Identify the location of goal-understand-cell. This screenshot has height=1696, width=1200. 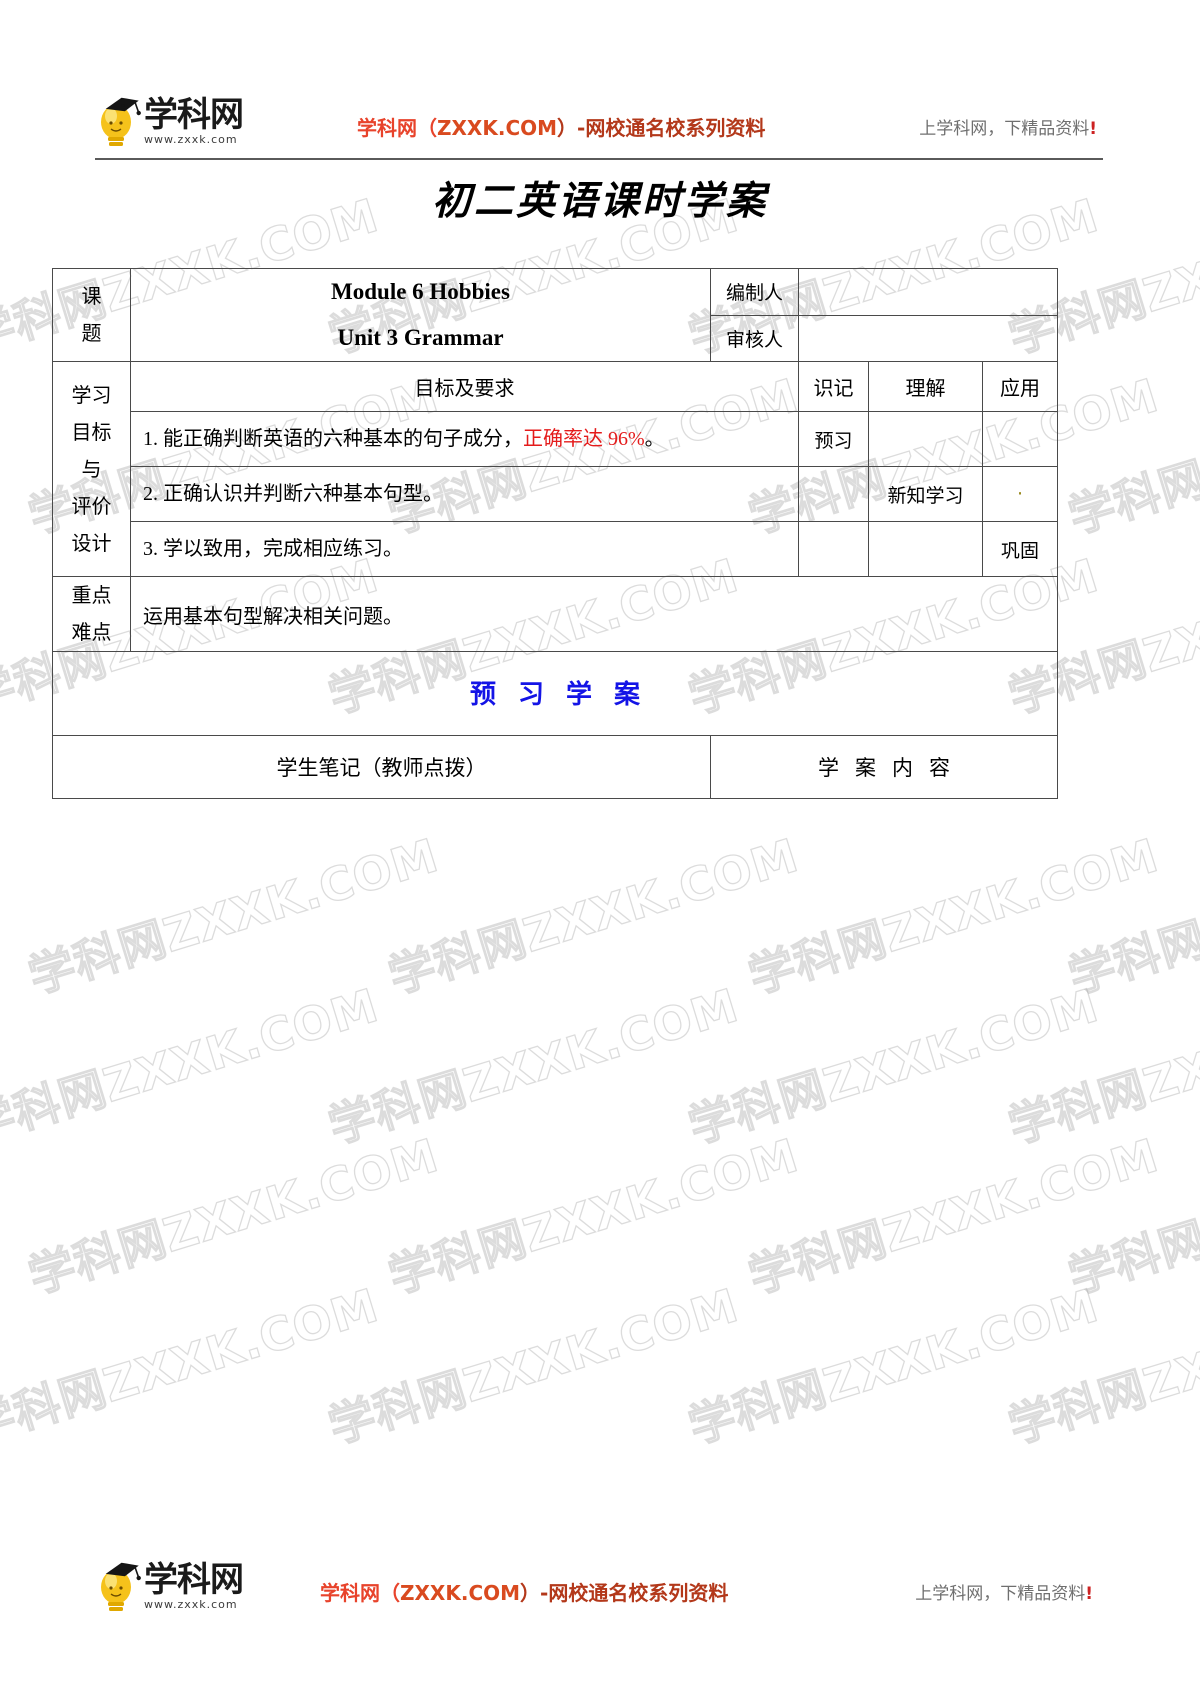
(925, 549).